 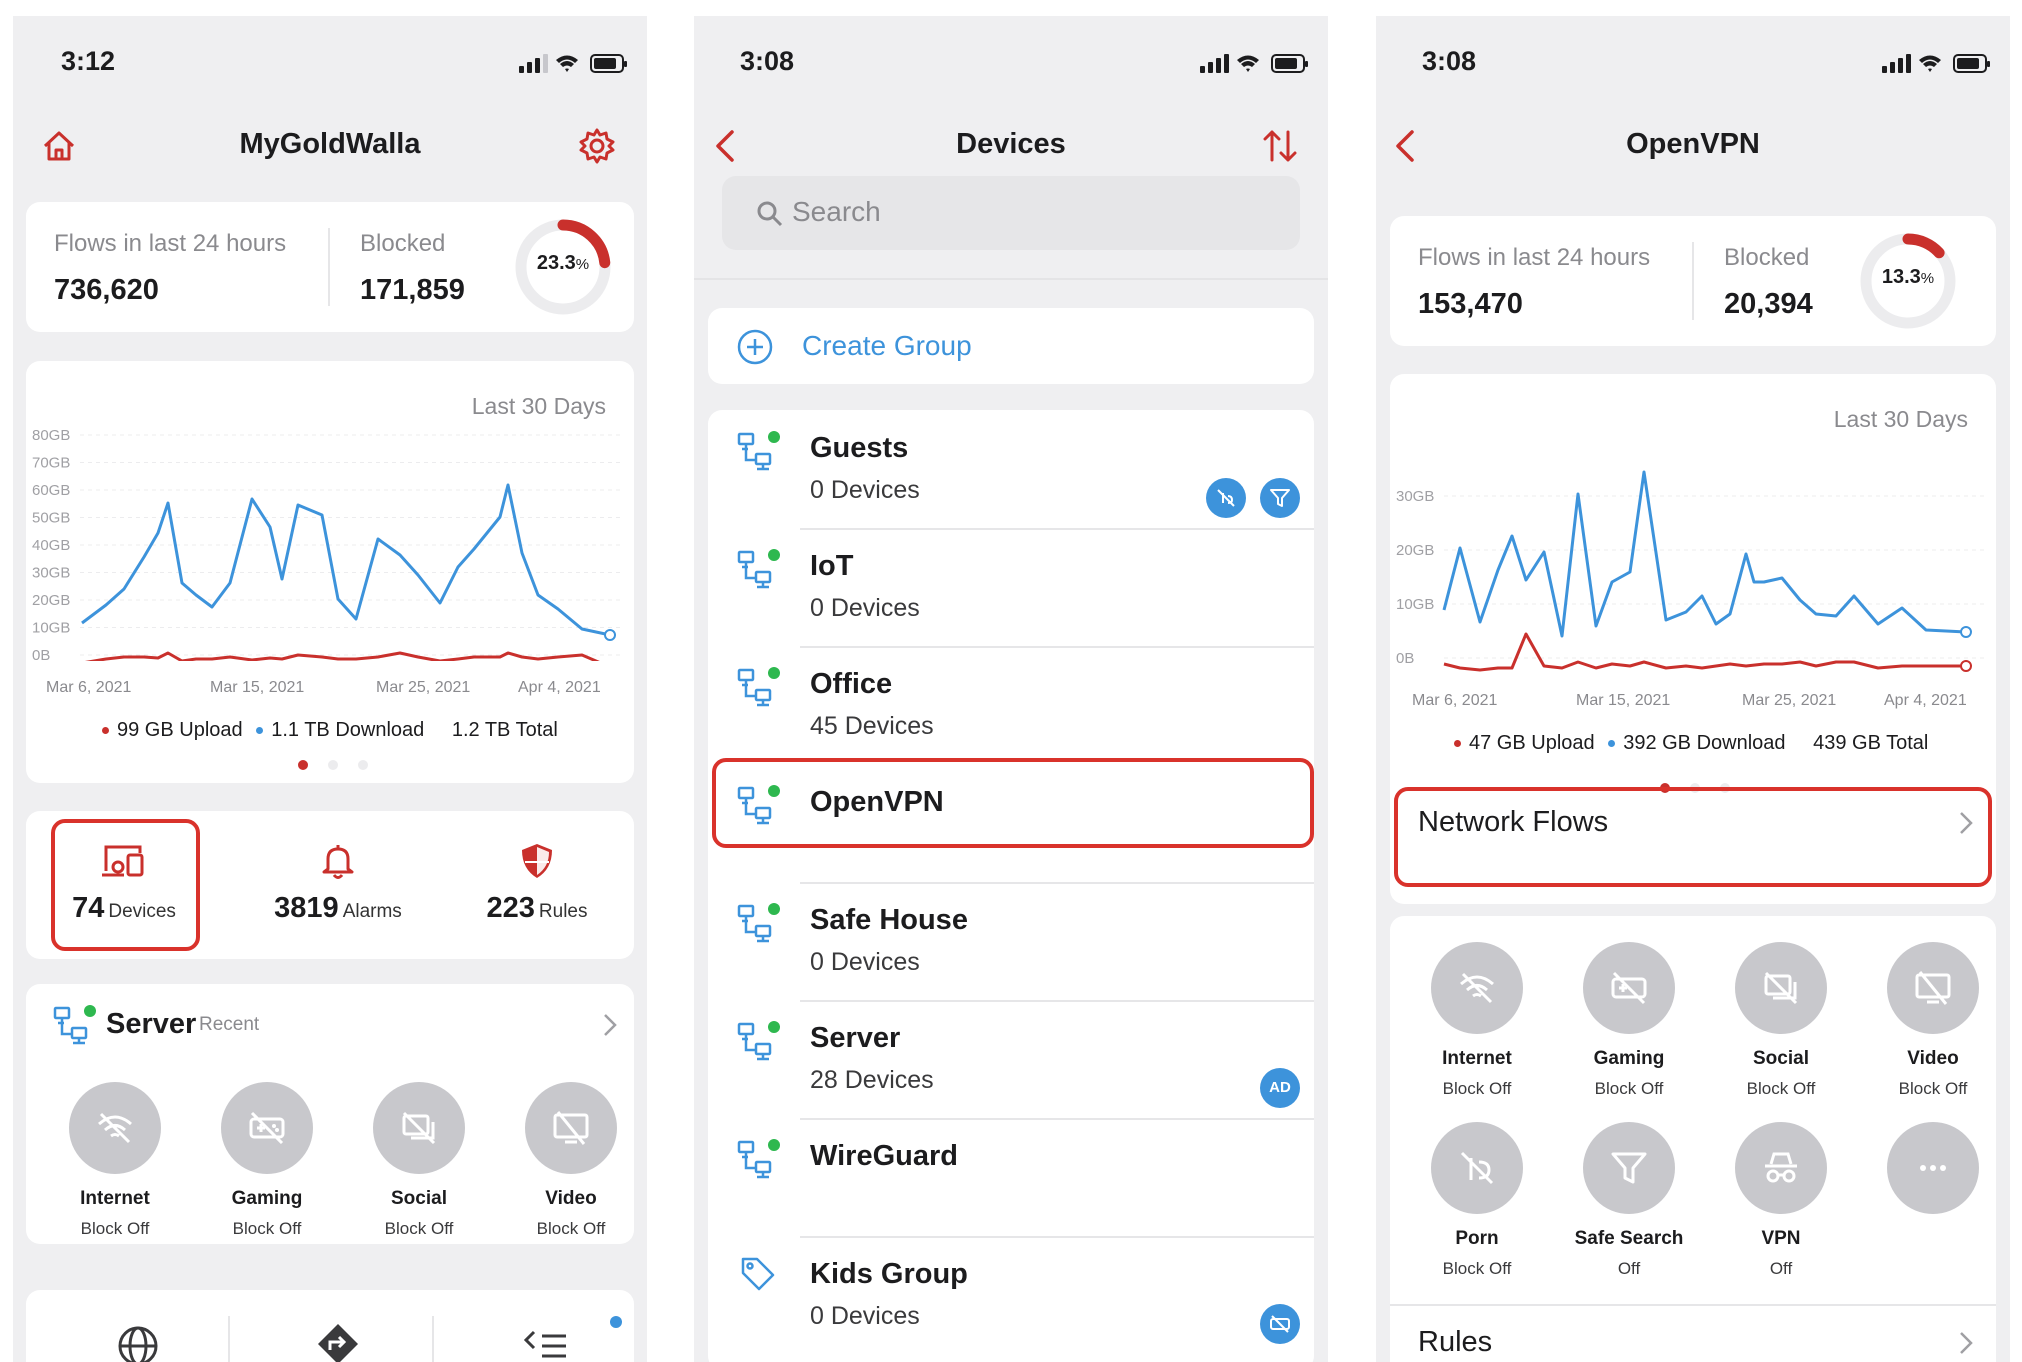 What do you see at coordinates (1280, 498) in the screenshot?
I see `filter-badge` at bounding box center [1280, 498].